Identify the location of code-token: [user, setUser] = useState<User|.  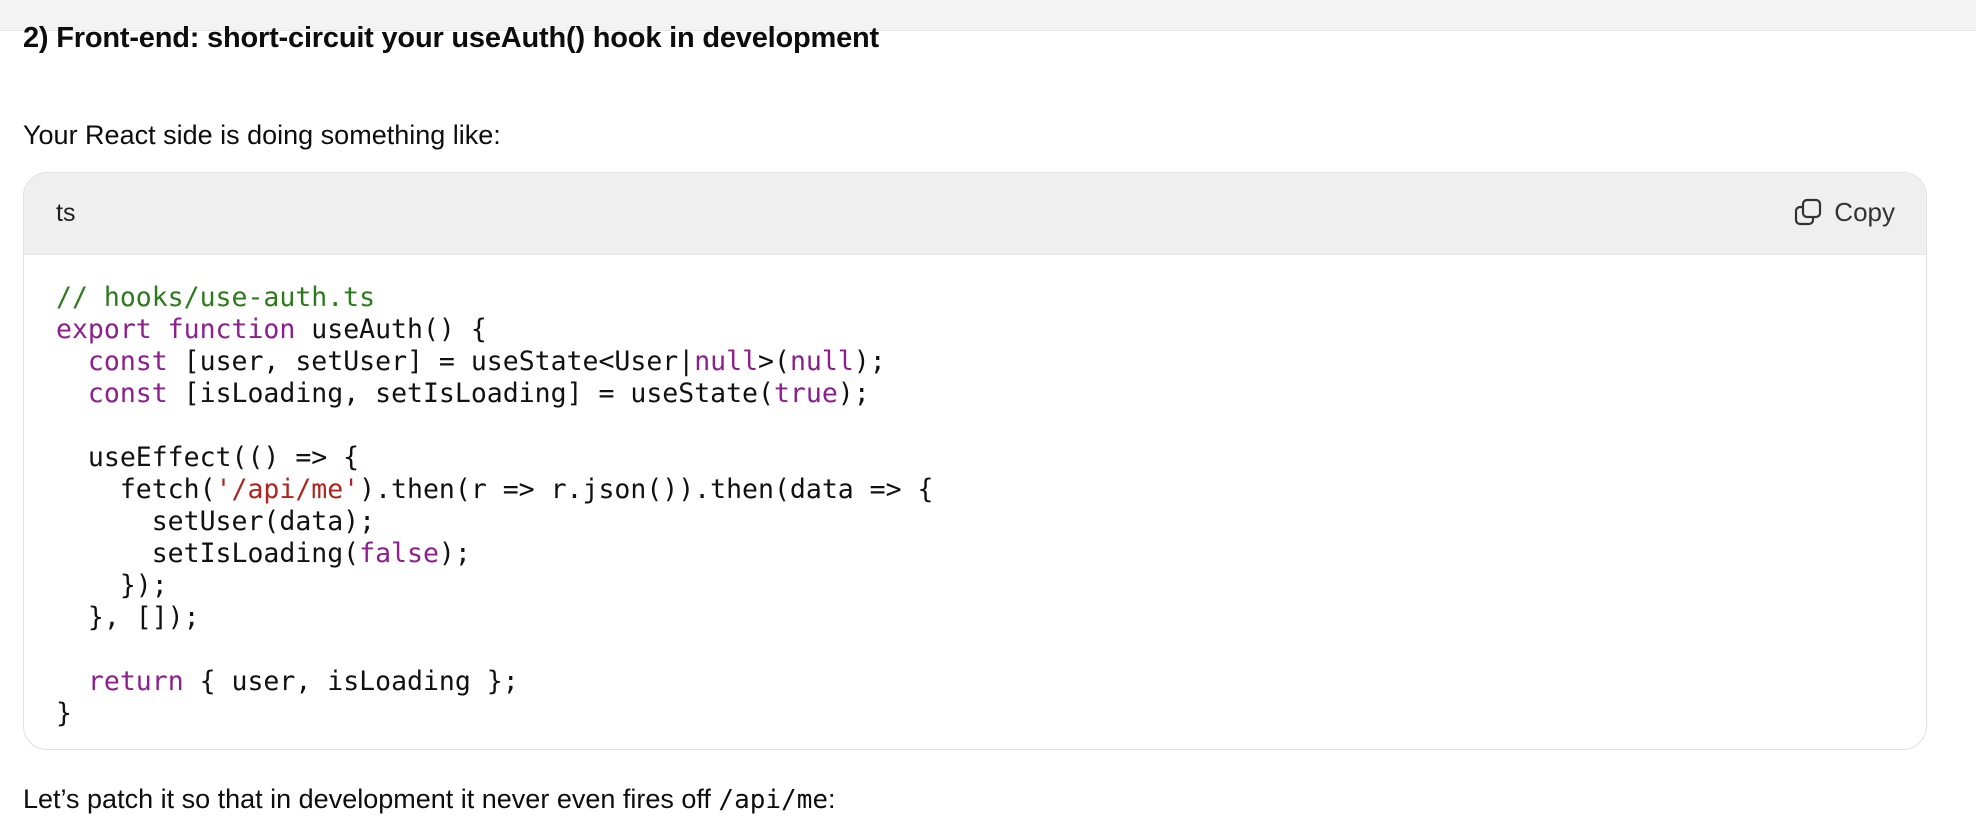
(431, 361).